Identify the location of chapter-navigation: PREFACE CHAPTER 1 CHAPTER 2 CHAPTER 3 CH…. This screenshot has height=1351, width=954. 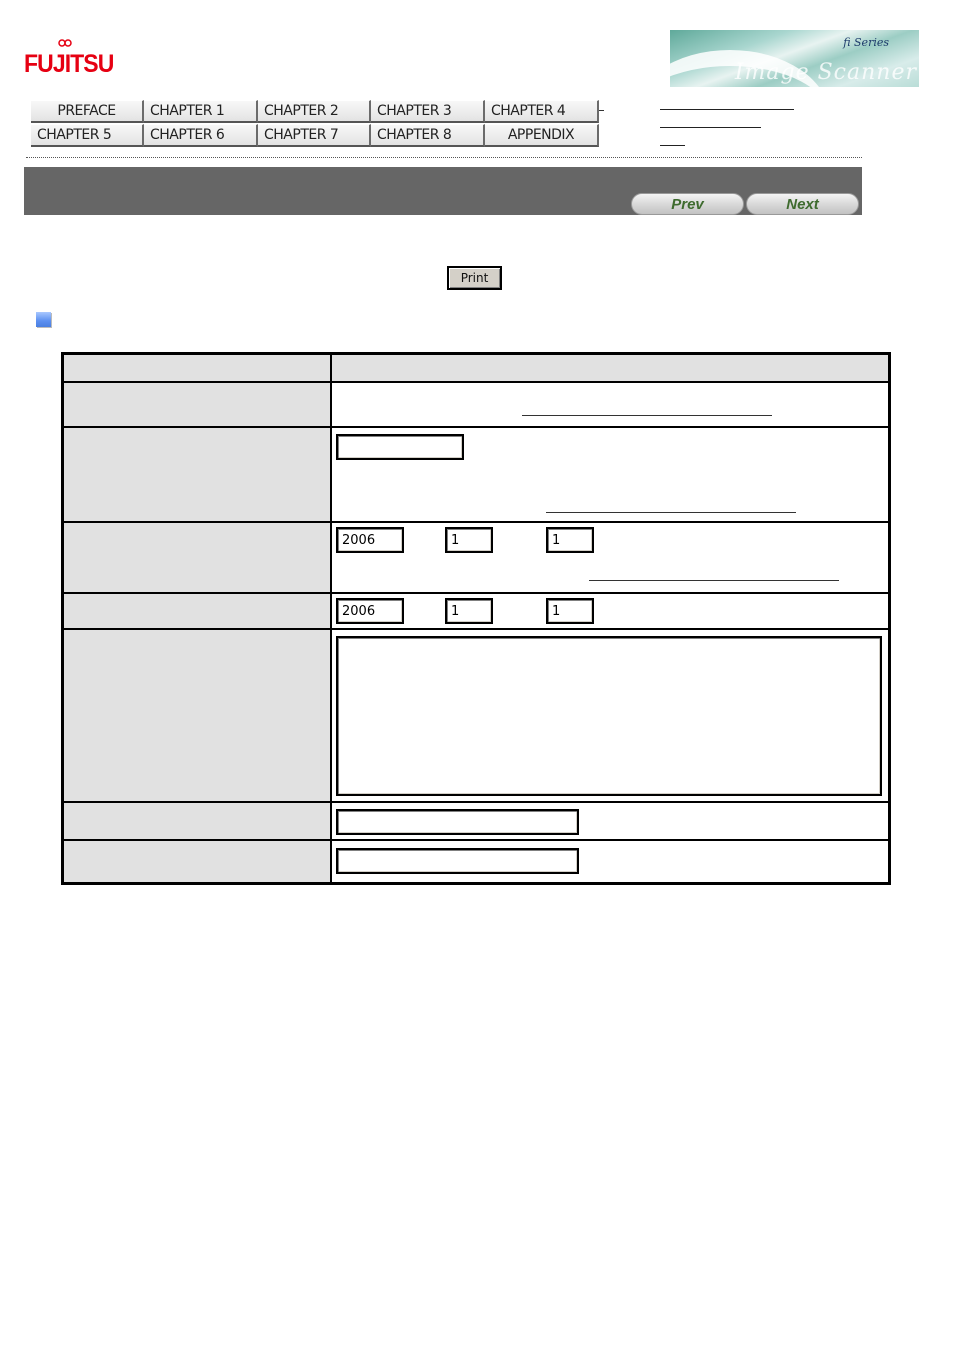
(315, 124).